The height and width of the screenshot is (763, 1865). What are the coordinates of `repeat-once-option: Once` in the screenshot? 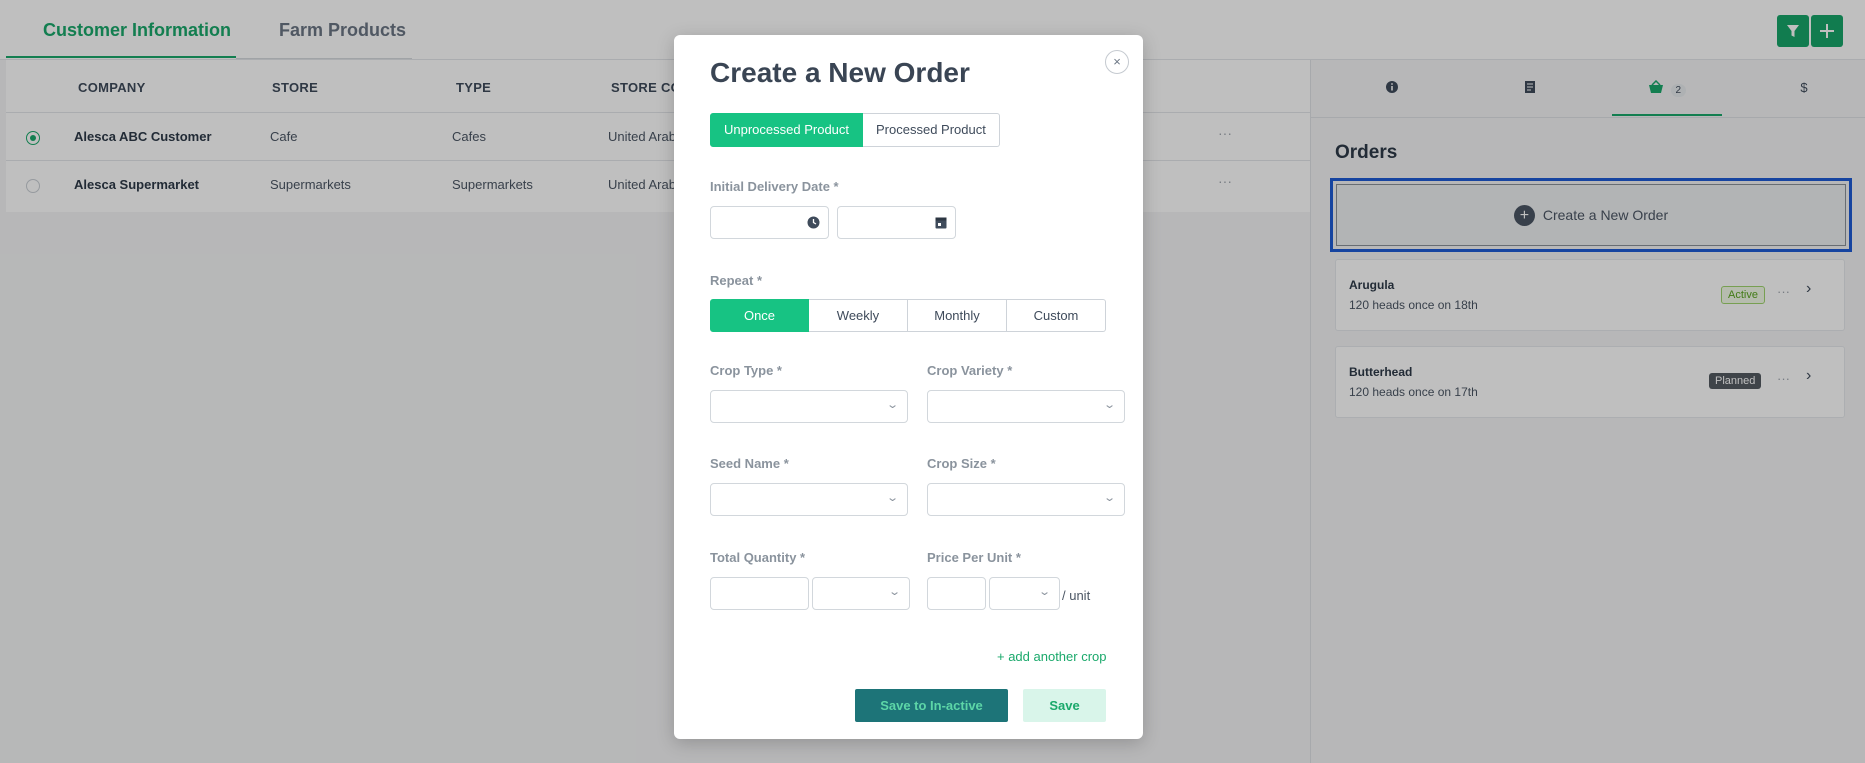 It's located at (759, 315).